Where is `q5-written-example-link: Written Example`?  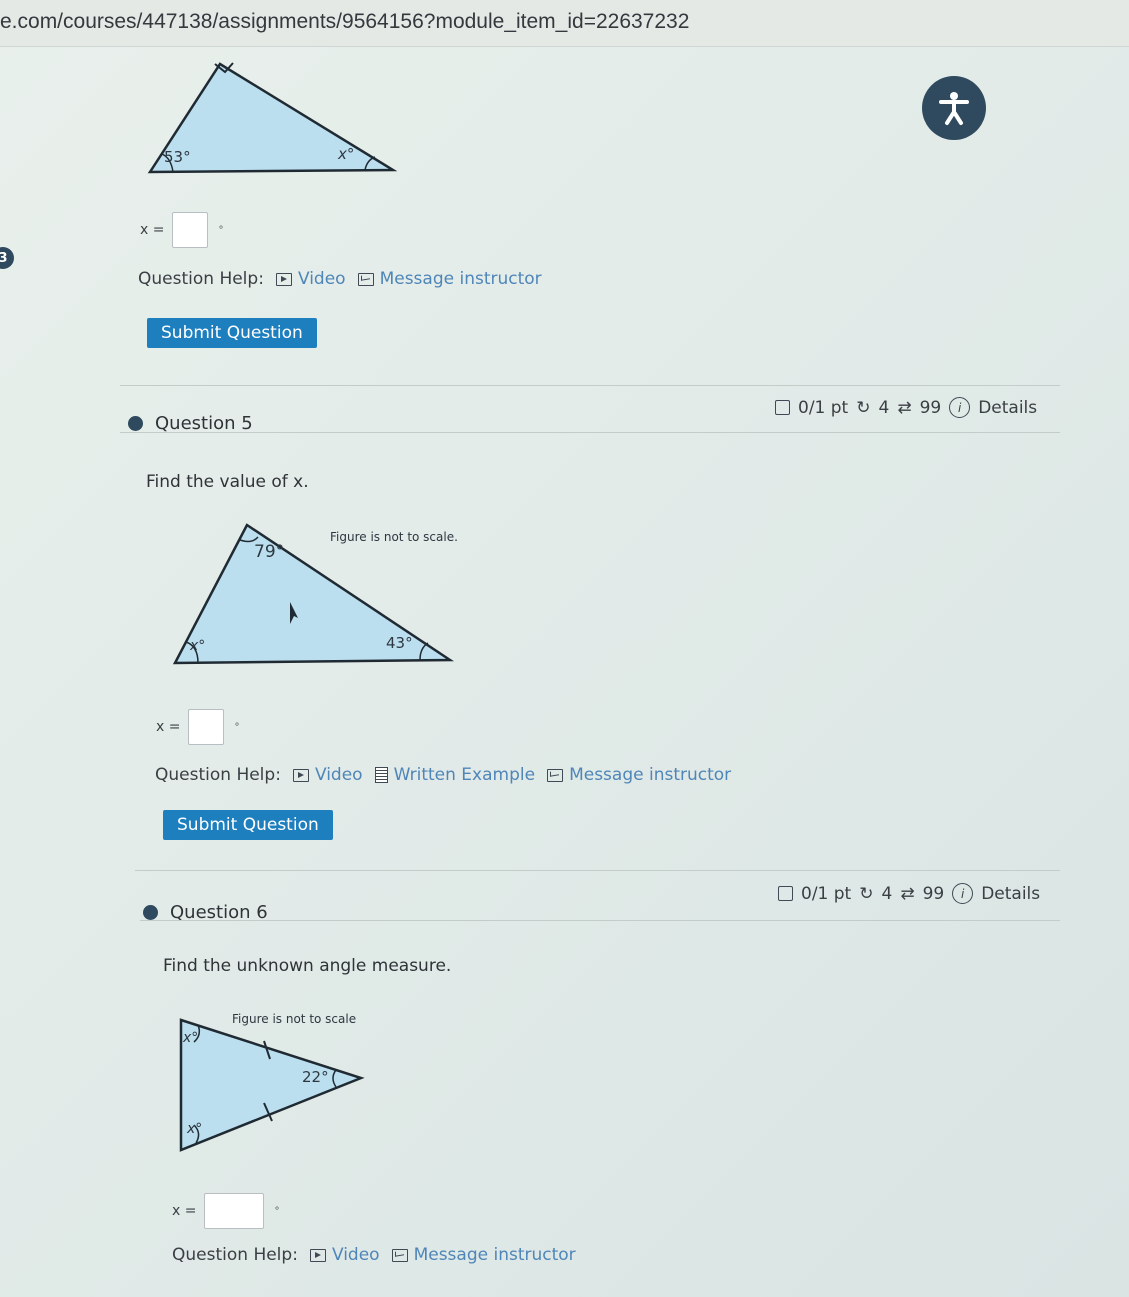
q5-written-example-link: Written Example is located at coordinates (455, 775).